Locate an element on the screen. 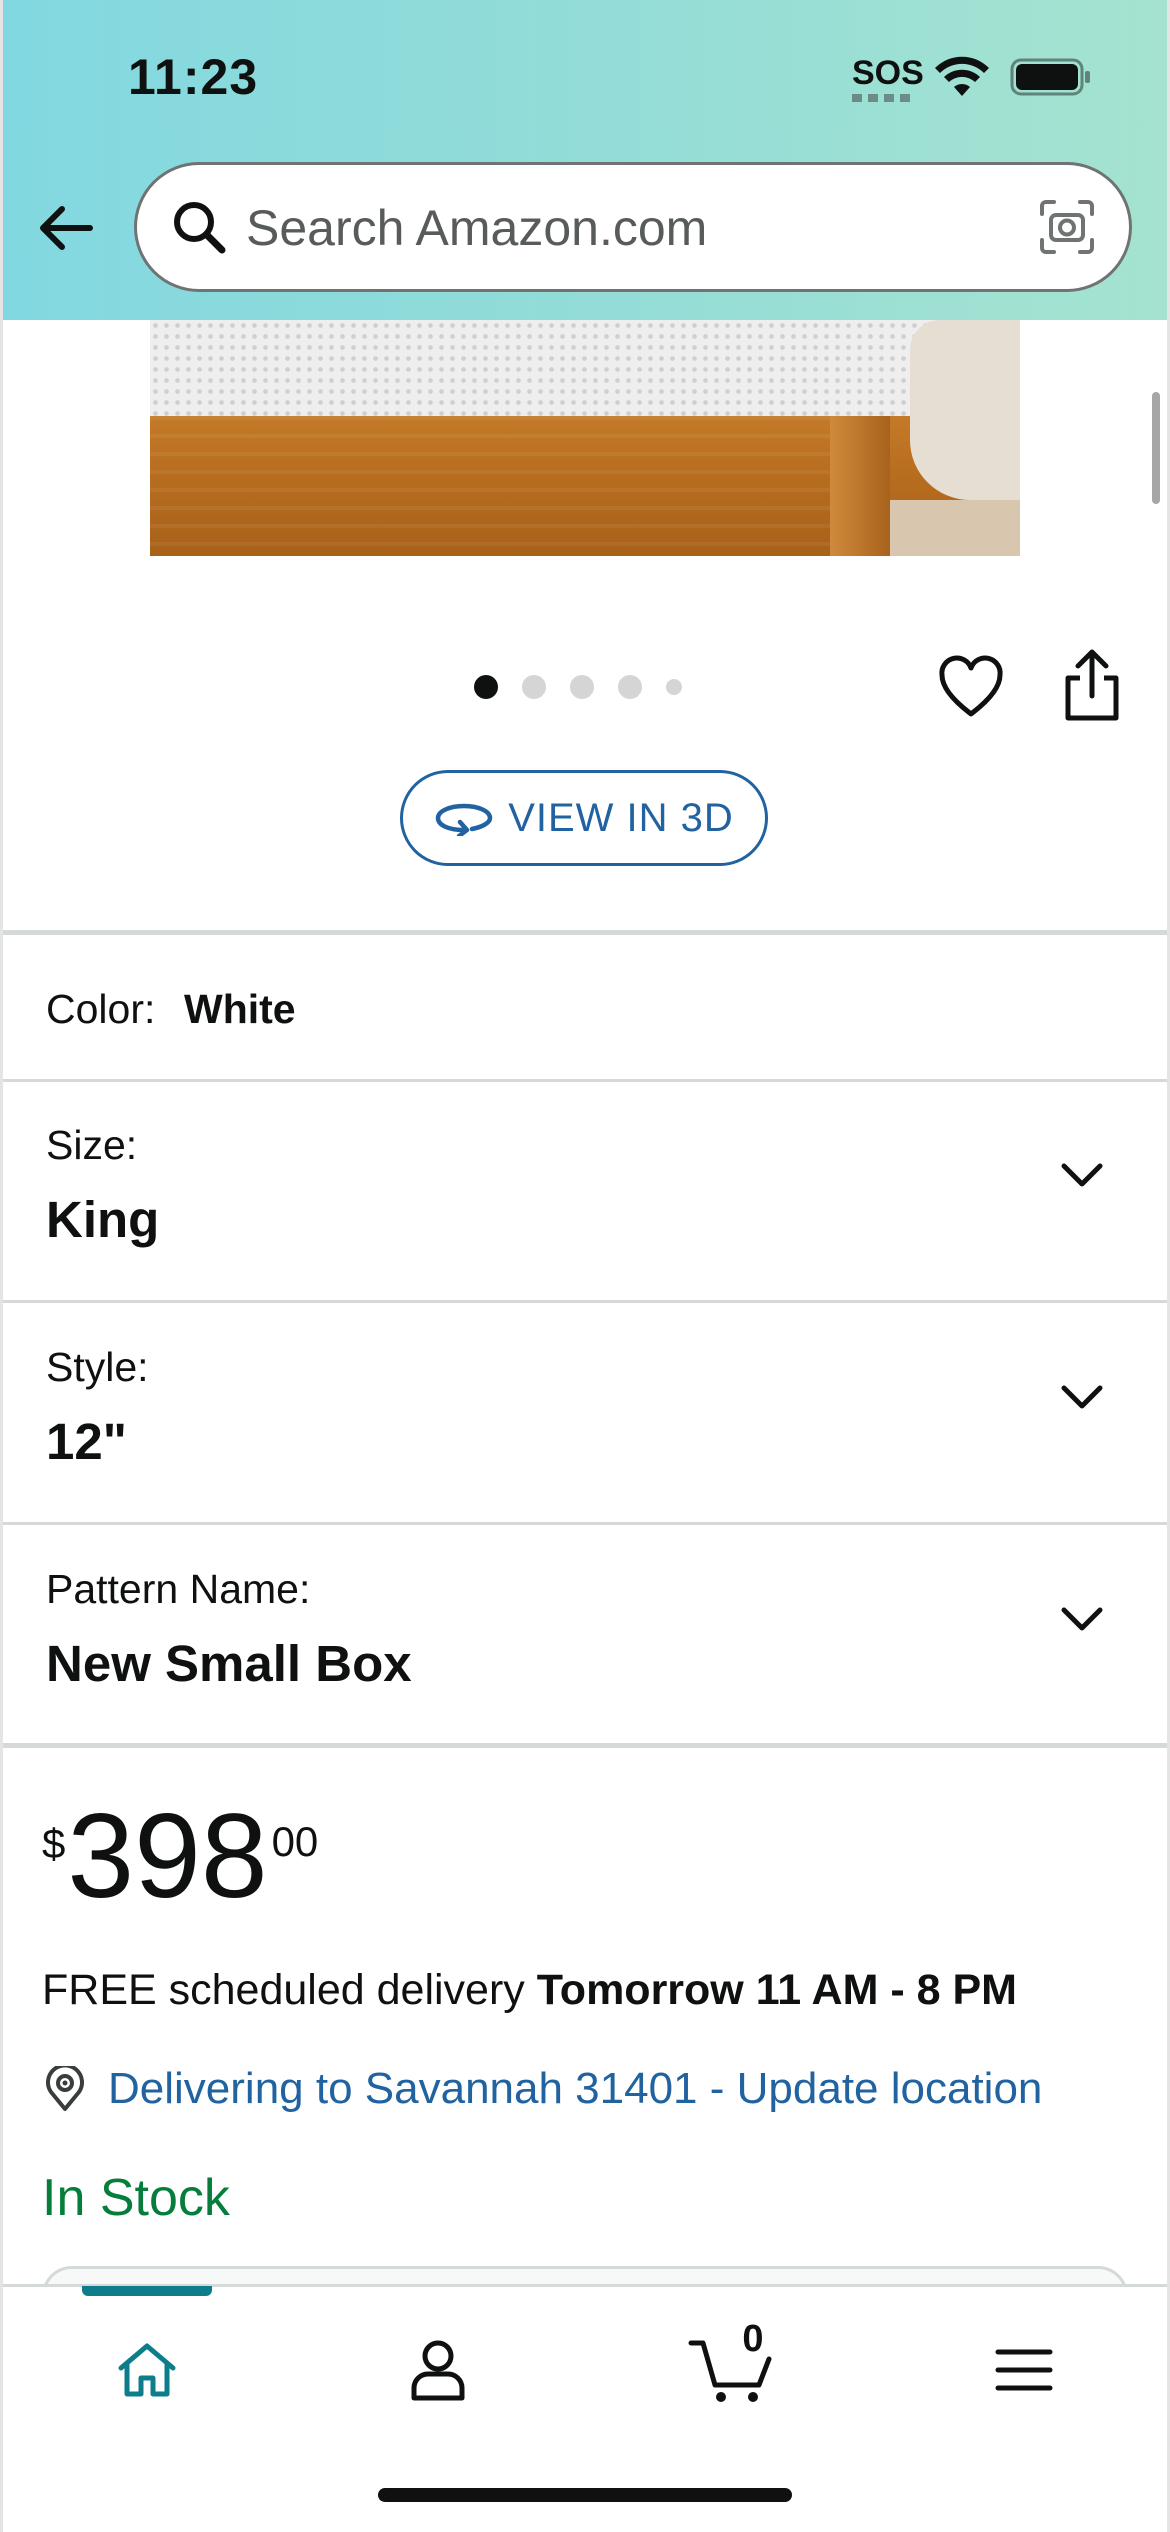 This screenshot has width=1170, height=2532. home-indicator is located at coordinates (585, 2495).